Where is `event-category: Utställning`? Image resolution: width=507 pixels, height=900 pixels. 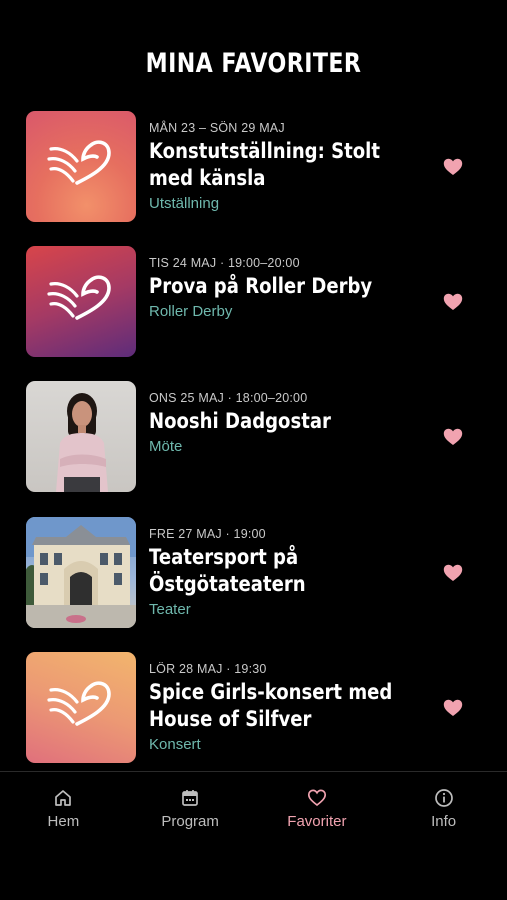 event-category: Utställning is located at coordinates (184, 203).